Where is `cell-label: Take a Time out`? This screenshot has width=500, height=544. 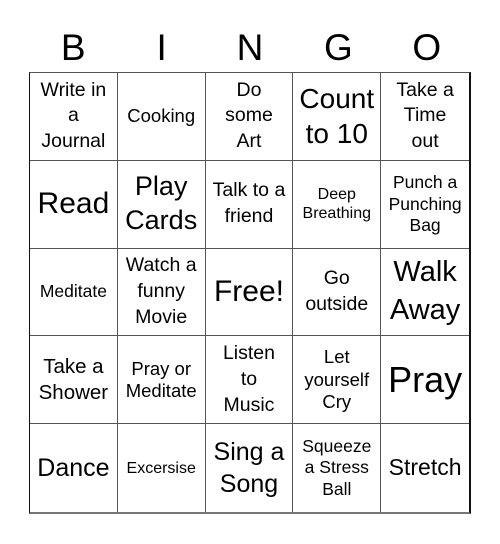 cell-label: Take a Time out is located at coordinates (425, 115).